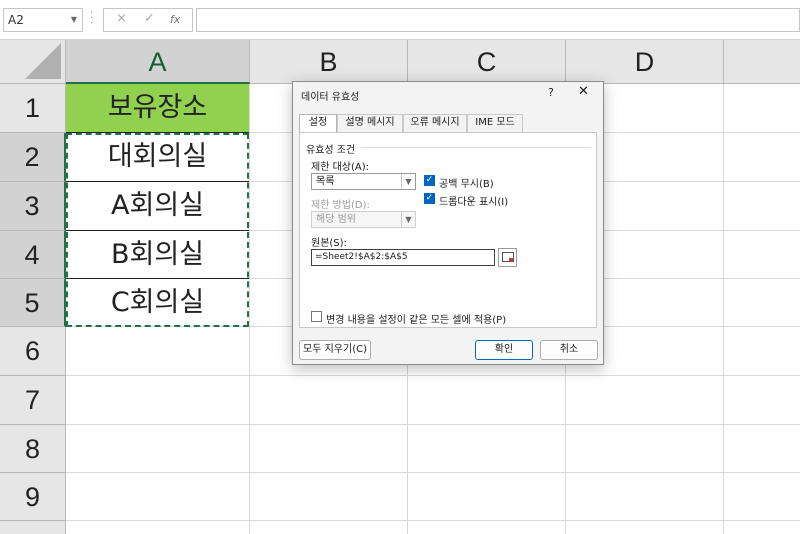  Describe the element at coordinates (157, 255) in the screenshot. I see `cell-a4: B회의실` at that location.